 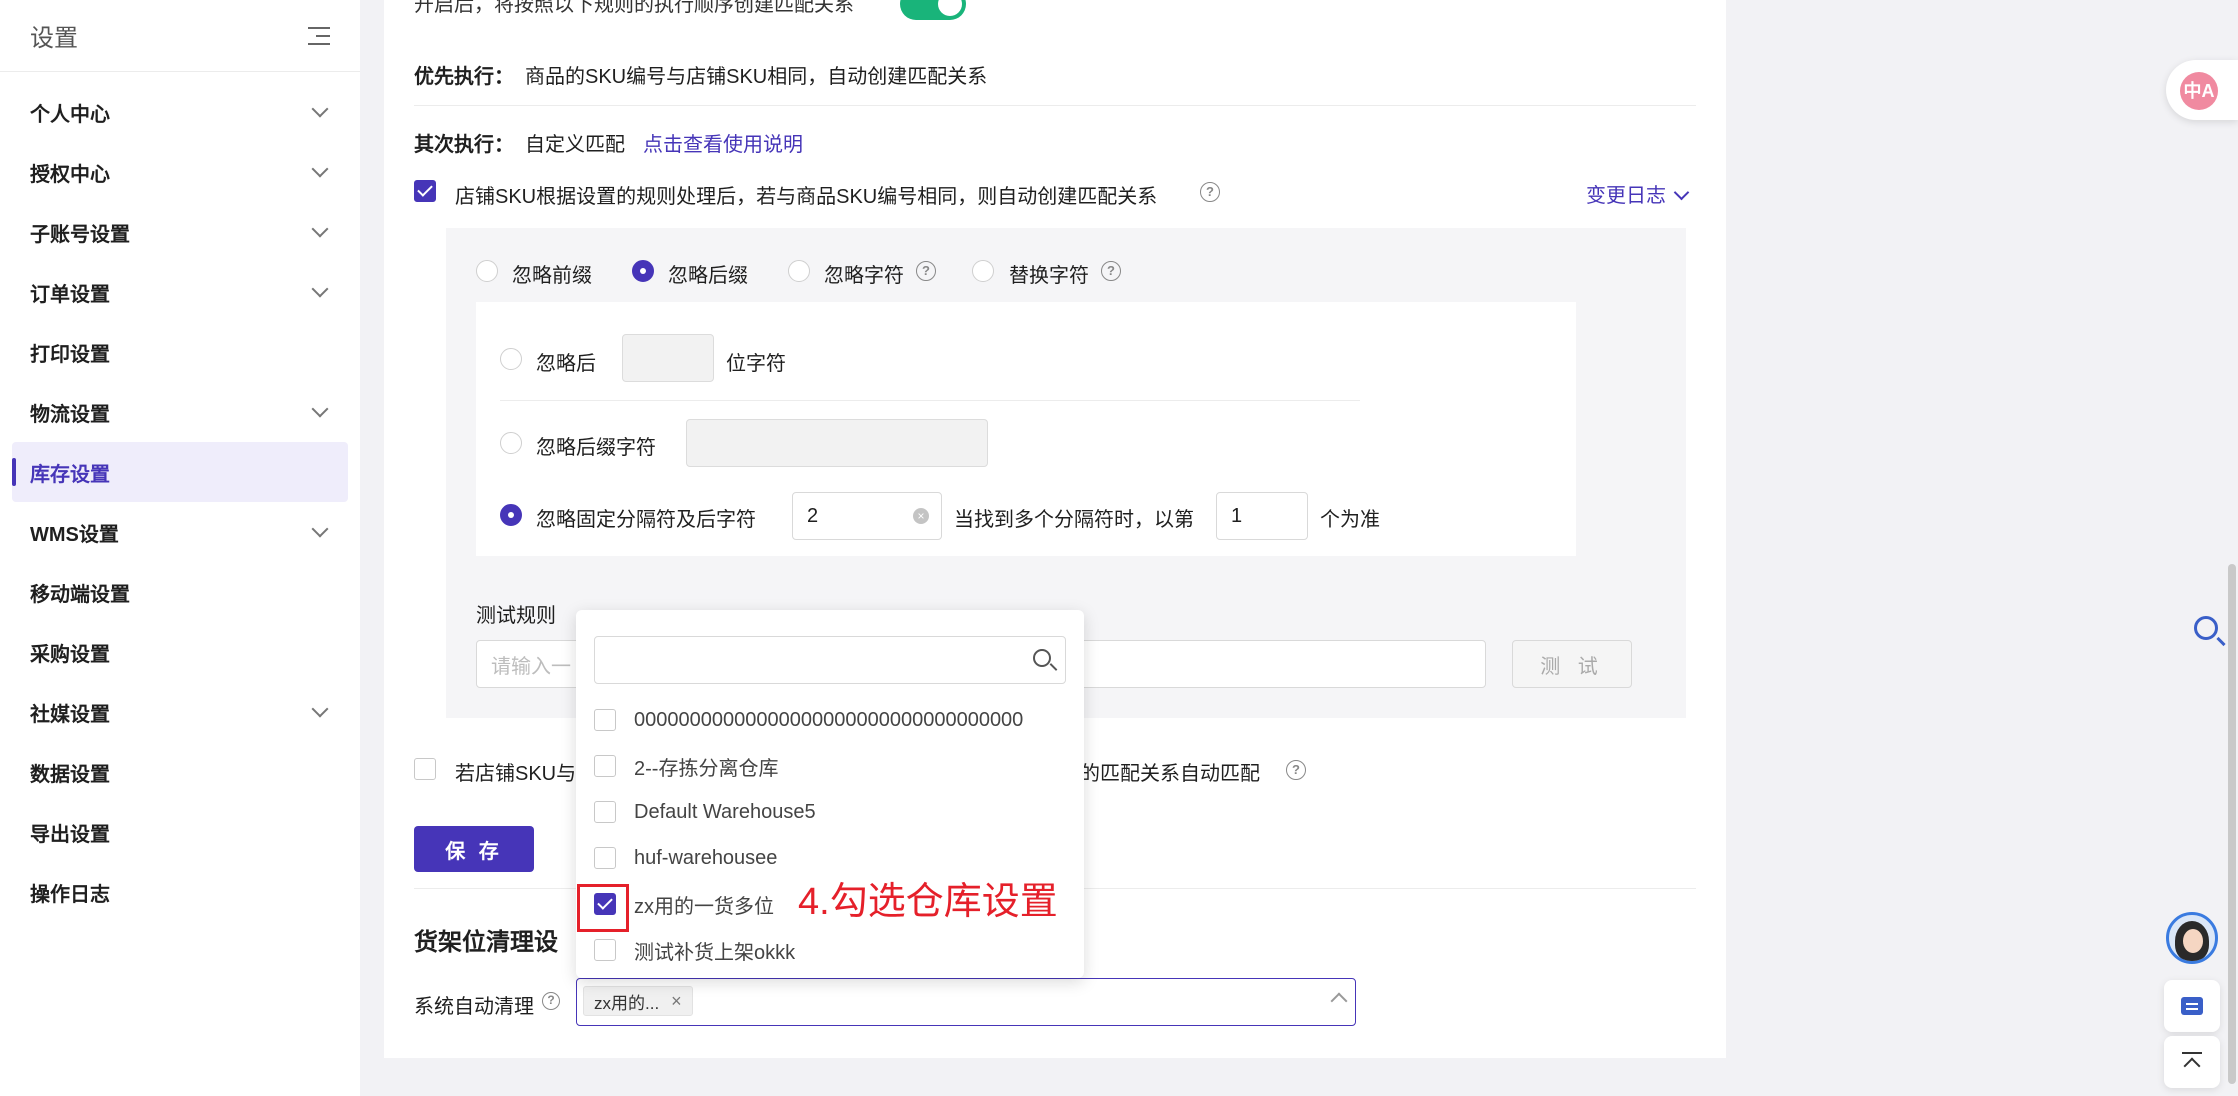 What do you see at coordinates (511, 443) in the screenshot?
I see `suffix-radio-chars` at bounding box center [511, 443].